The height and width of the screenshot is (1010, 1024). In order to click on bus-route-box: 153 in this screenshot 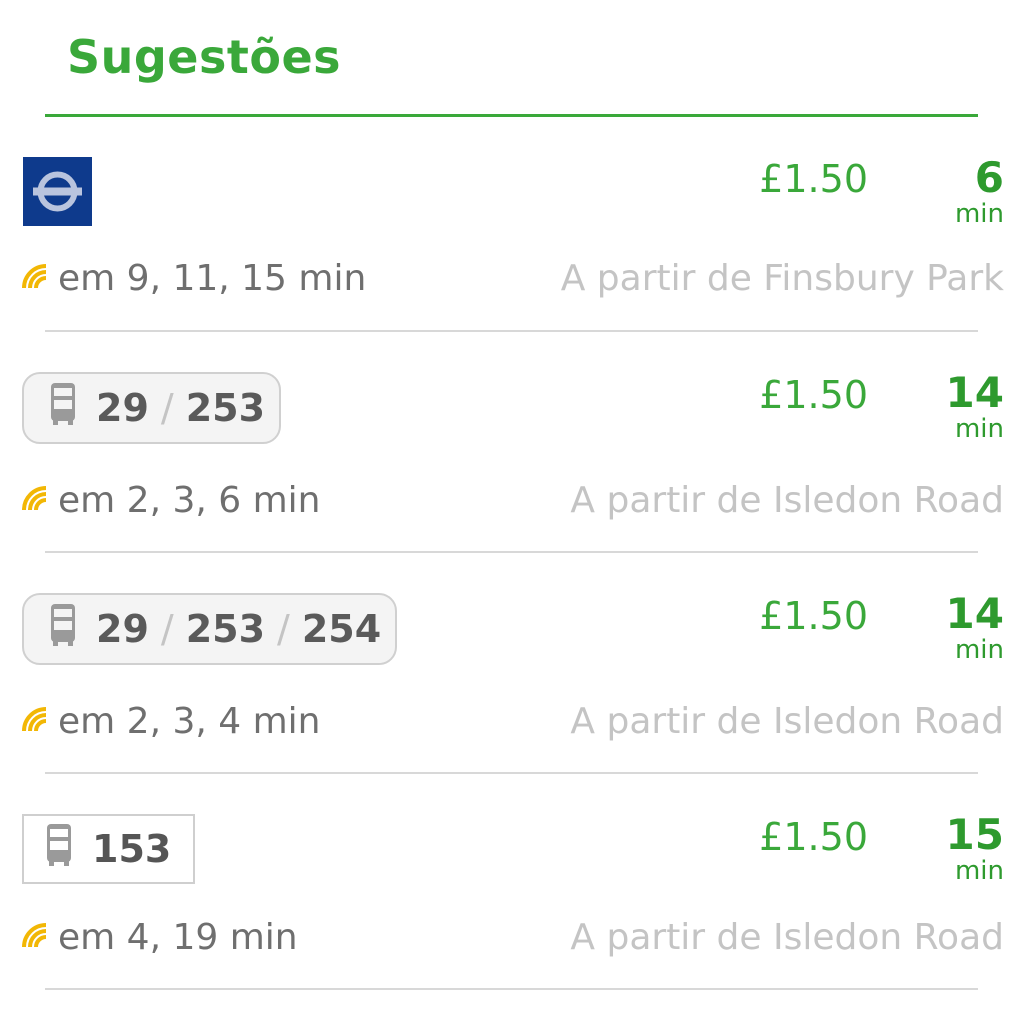, I will do `click(109, 849)`.